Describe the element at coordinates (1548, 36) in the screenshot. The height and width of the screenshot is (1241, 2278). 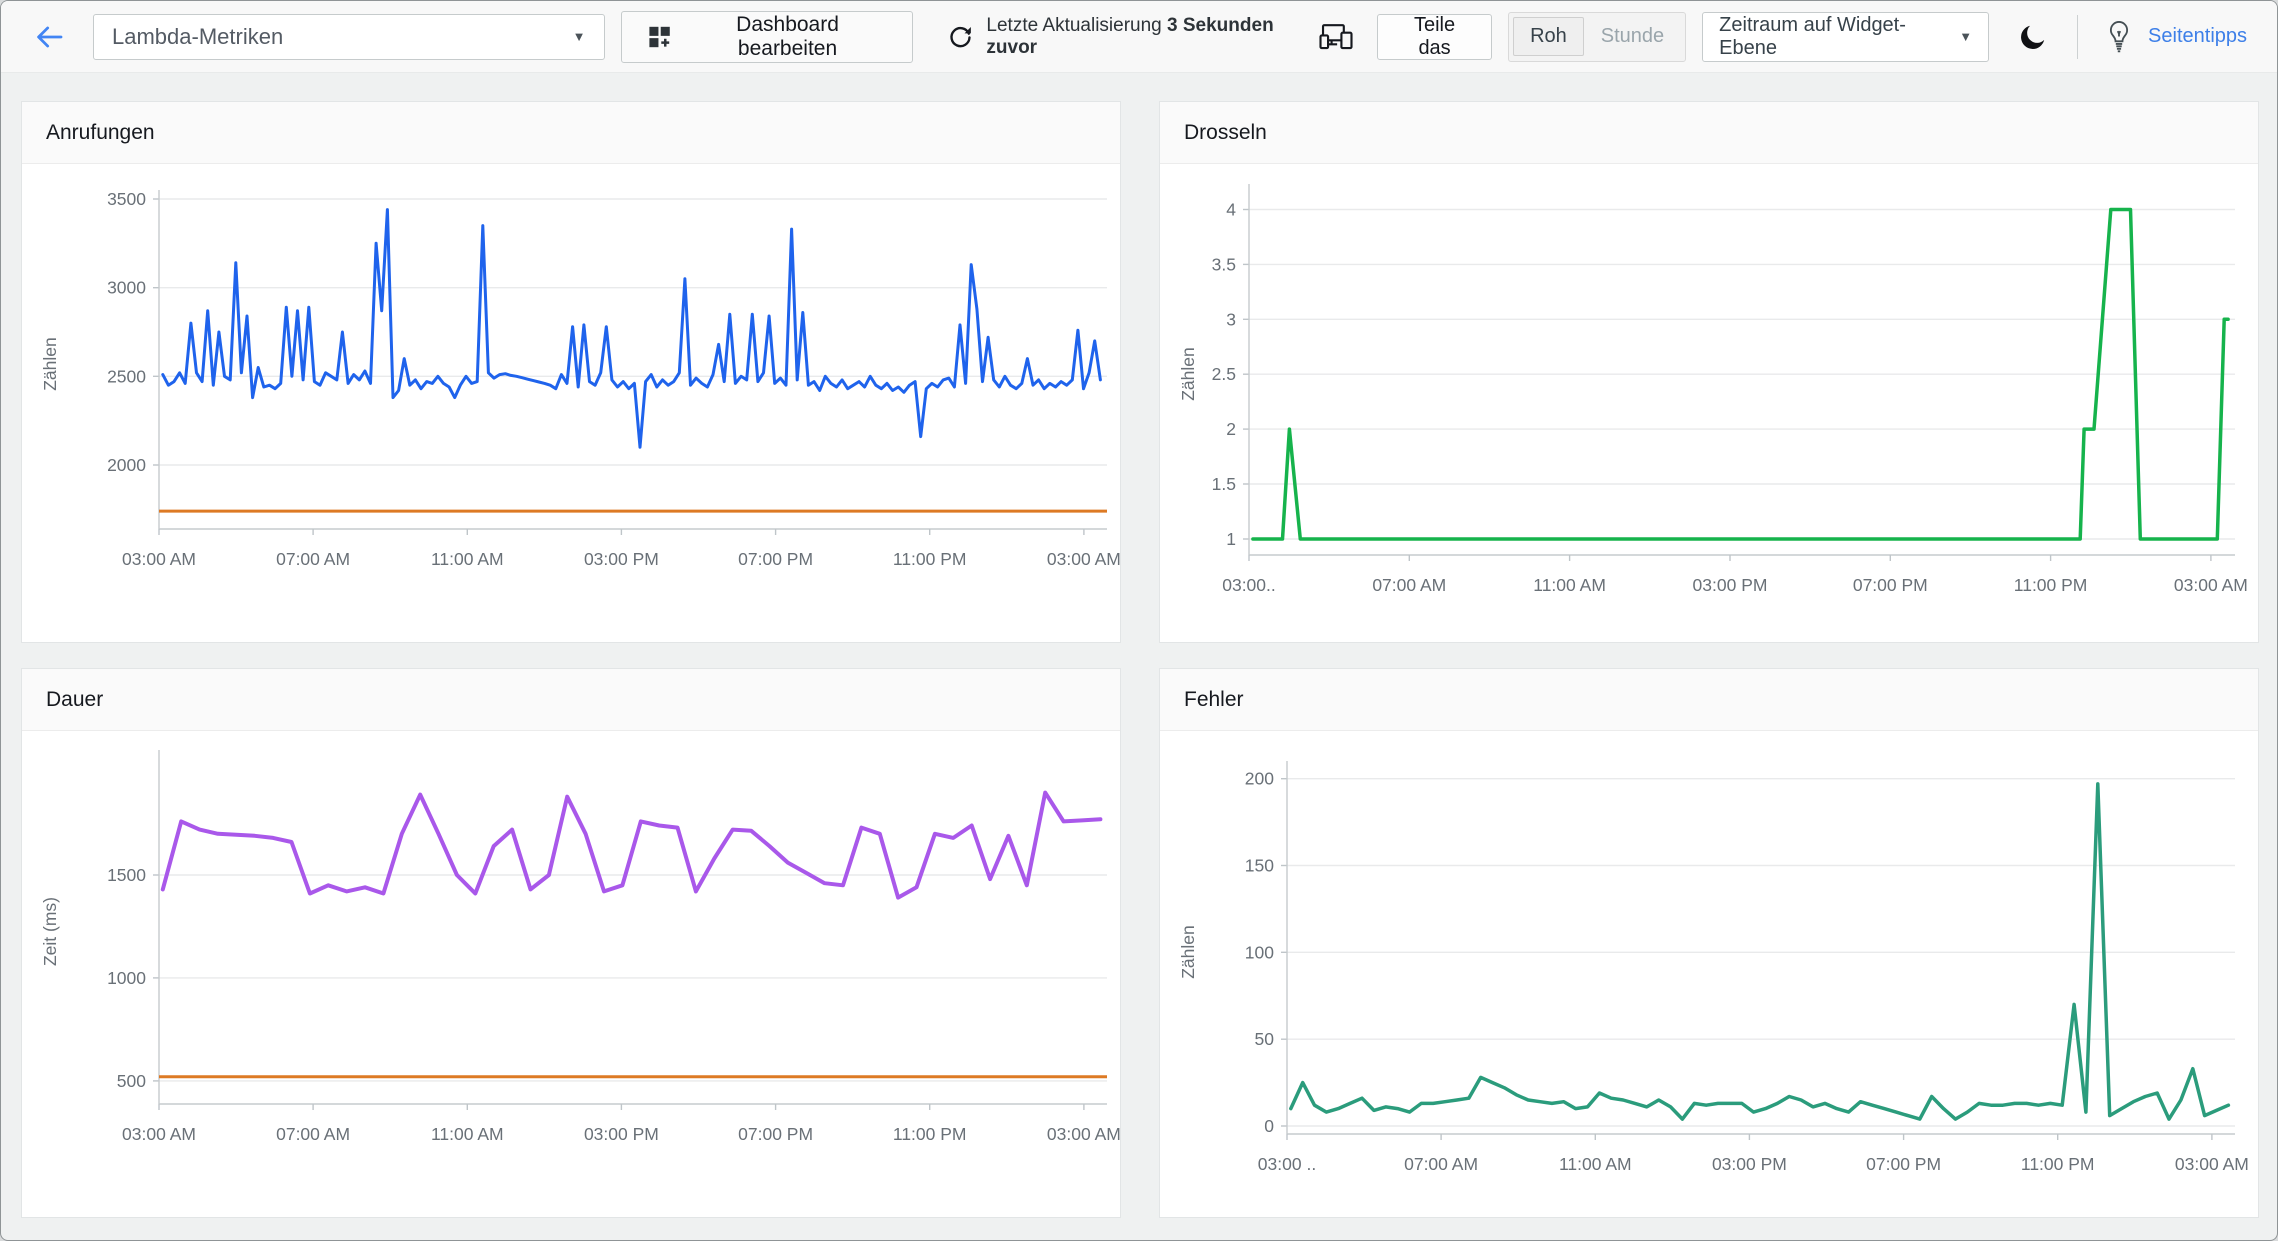
I see `toggle-option-roh: Roh` at that location.